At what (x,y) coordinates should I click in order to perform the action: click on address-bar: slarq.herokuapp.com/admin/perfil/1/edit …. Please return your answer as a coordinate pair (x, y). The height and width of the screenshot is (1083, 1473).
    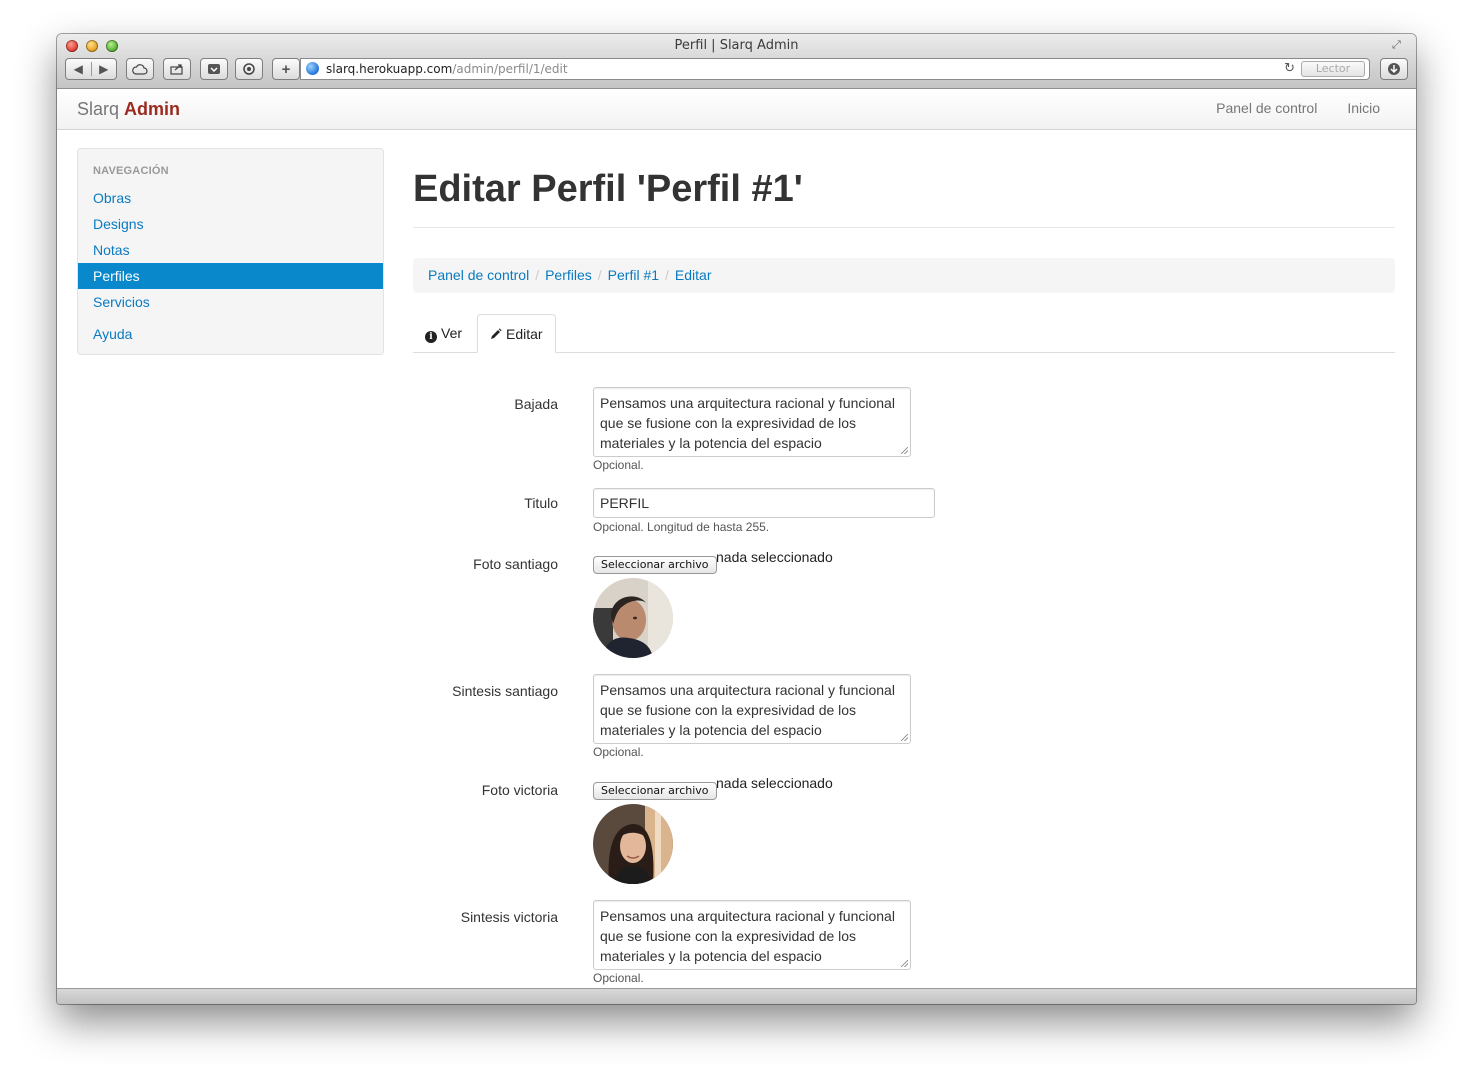
    Looking at the image, I should click on (835, 69).